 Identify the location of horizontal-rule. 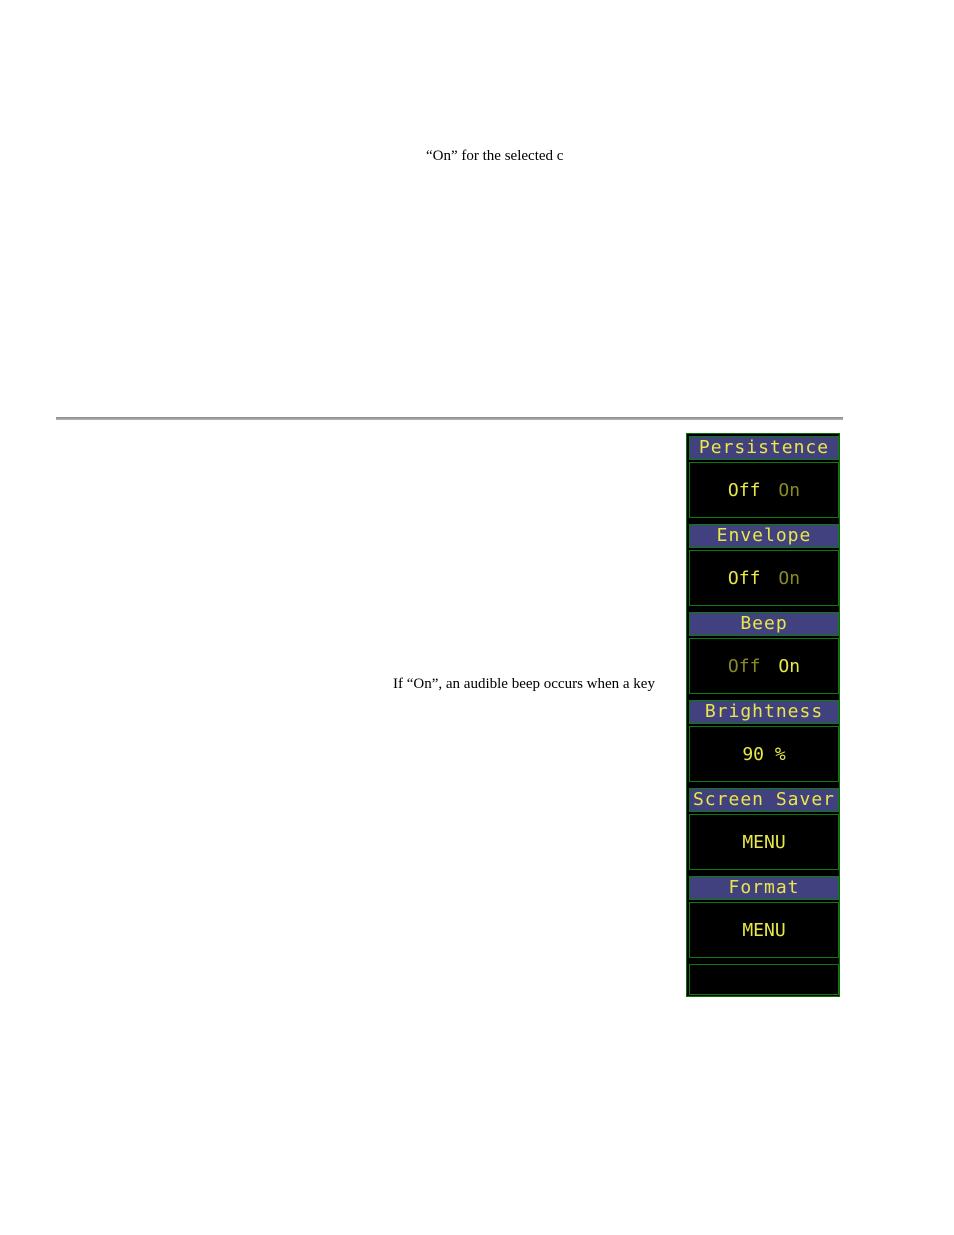
(449, 418).